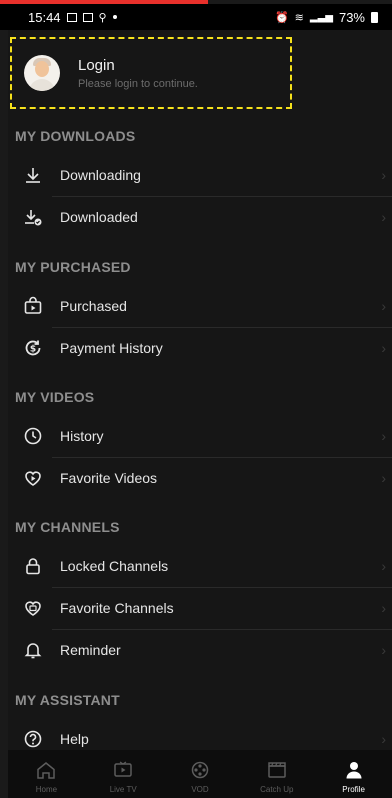 The width and height of the screenshot is (392, 798). What do you see at coordinates (46, 770) in the screenshot?
I see `home-icon` at bounding box center [46, 770].